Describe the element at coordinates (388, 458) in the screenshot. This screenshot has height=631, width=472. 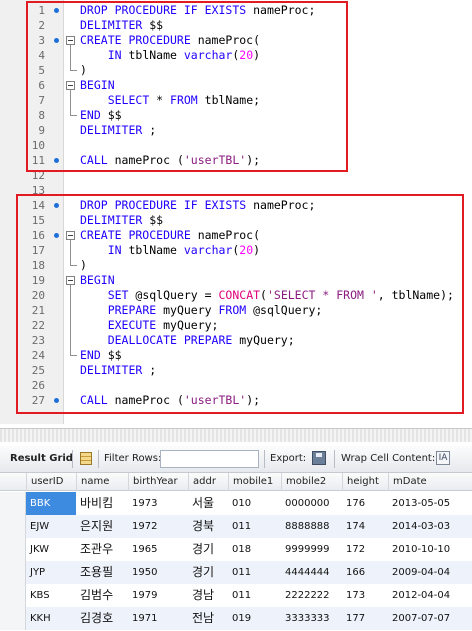
I see `wrap-cell-content-label: Wrap Cell Content:` at that location.